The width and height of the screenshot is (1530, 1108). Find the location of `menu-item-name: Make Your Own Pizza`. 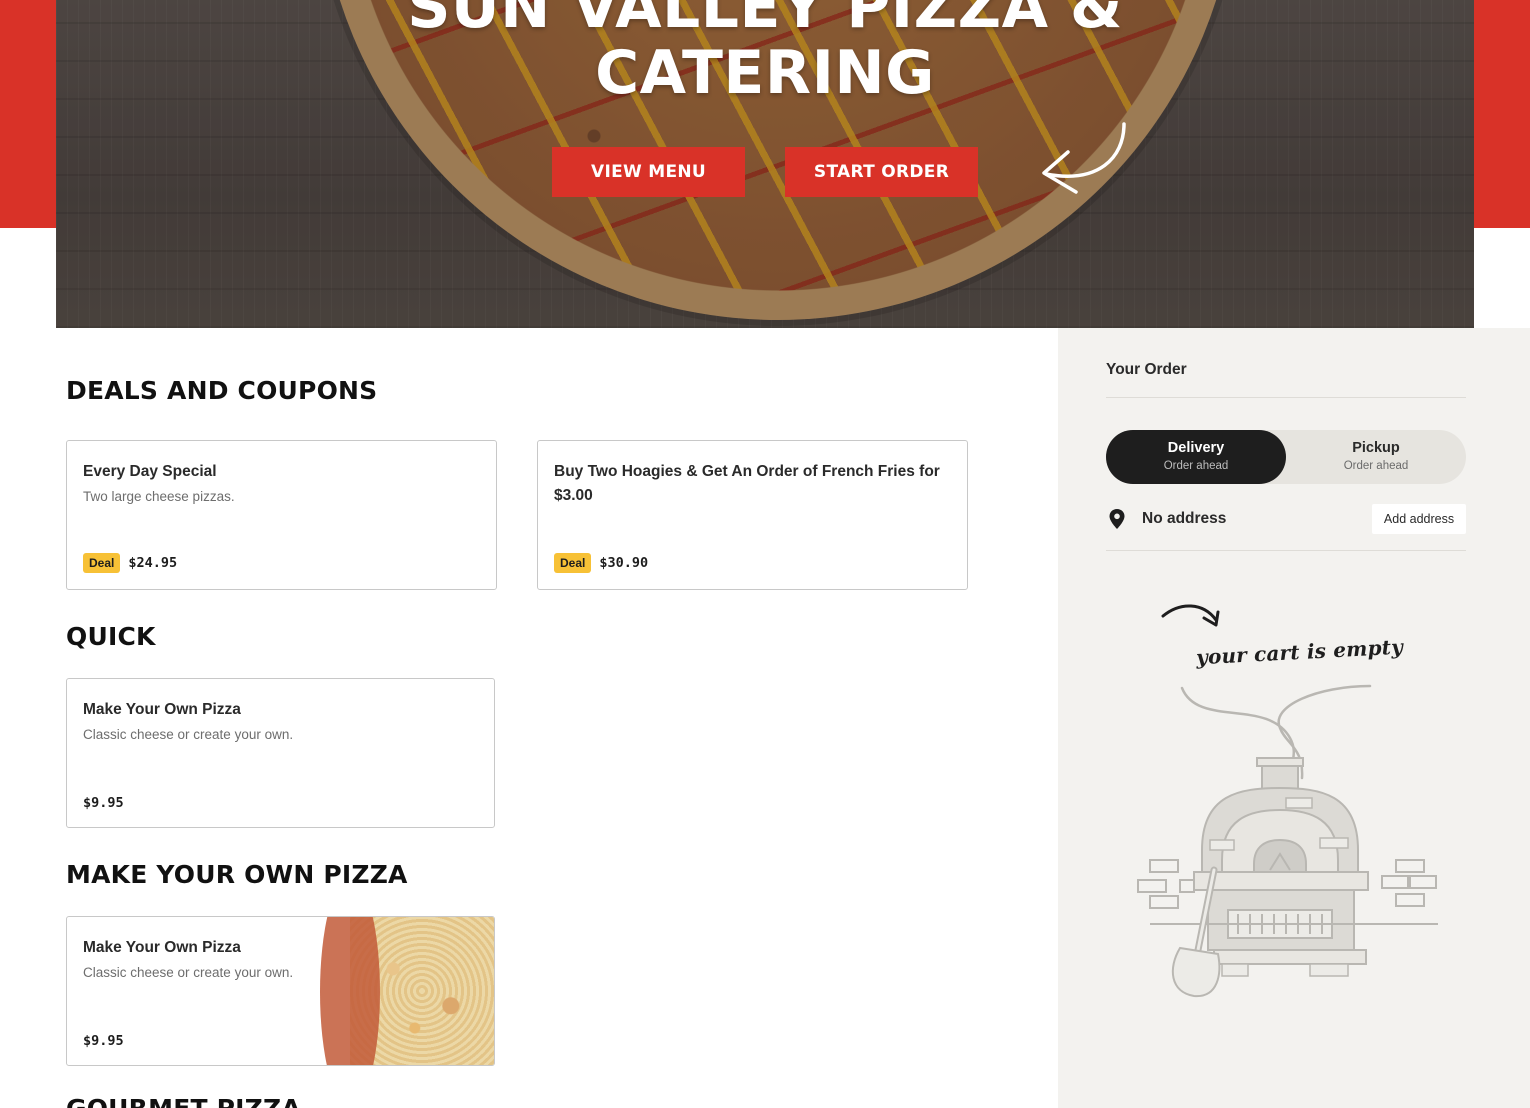

menu-item-name: Make Your Own Pizza is located at coordinates (162, 709).